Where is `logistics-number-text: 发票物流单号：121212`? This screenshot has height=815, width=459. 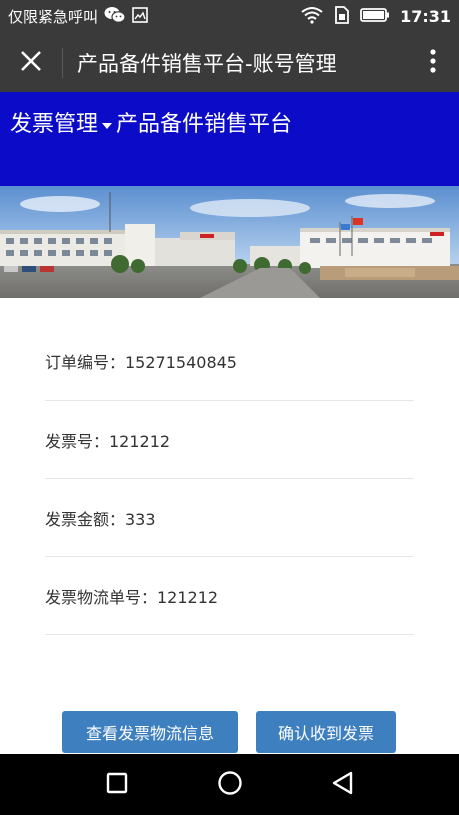
logistics-number-text: 发票物流单号：121212 is located at coordinates (132, 597).